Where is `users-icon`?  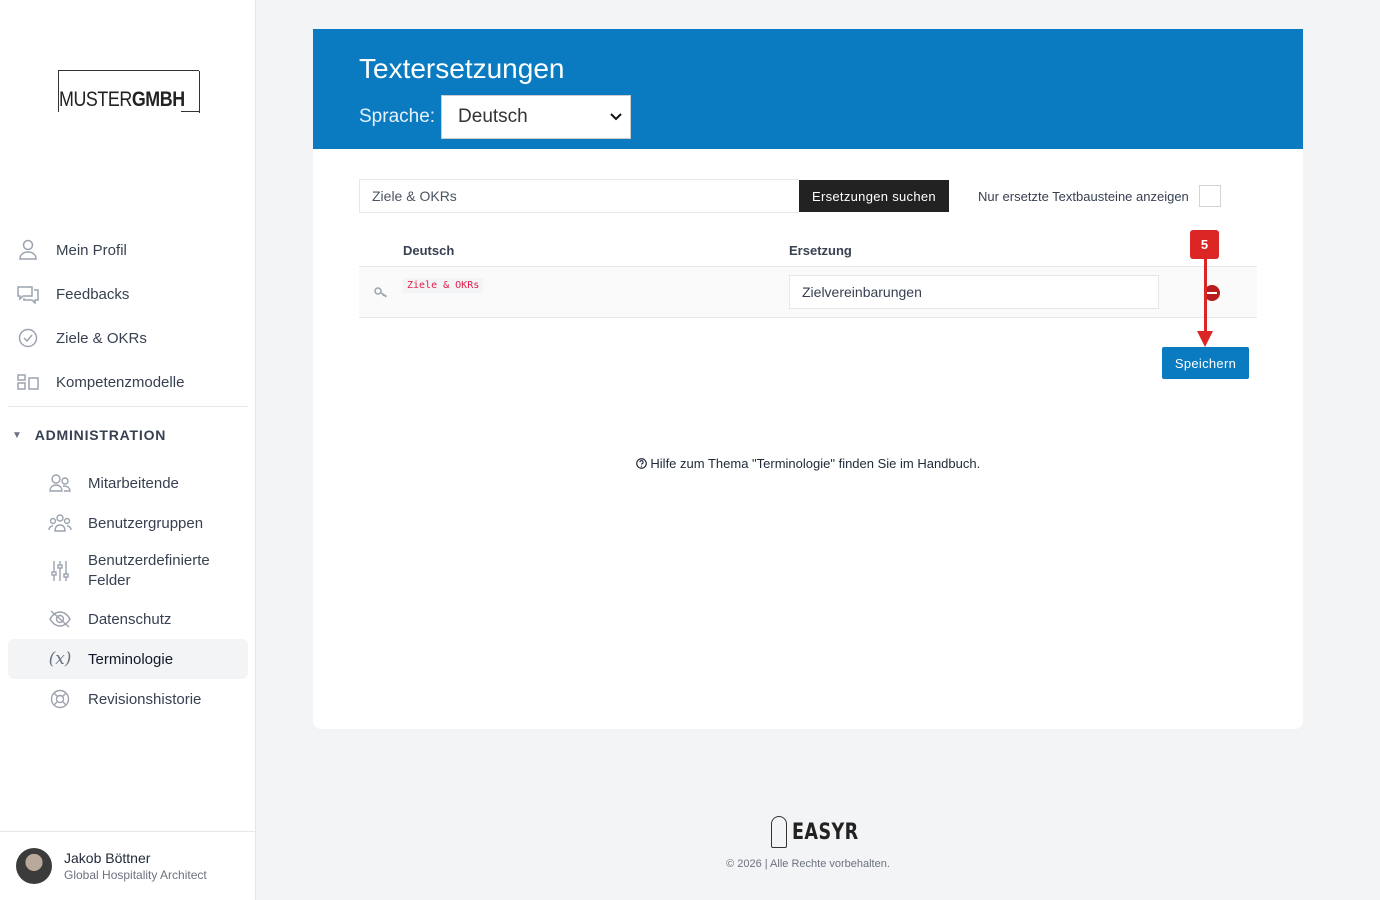
users-icon is located at coordinates (60, 483).